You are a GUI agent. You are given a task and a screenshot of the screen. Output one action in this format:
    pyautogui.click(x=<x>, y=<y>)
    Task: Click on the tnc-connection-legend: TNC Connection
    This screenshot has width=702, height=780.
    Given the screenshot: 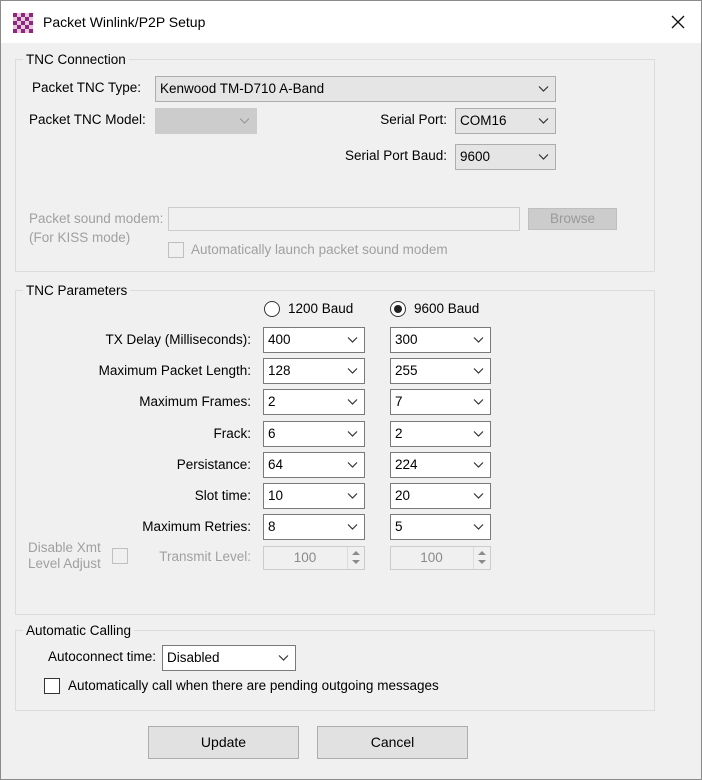 What is the action you would take?
    pyautogui.click(x=76, y=60)
    